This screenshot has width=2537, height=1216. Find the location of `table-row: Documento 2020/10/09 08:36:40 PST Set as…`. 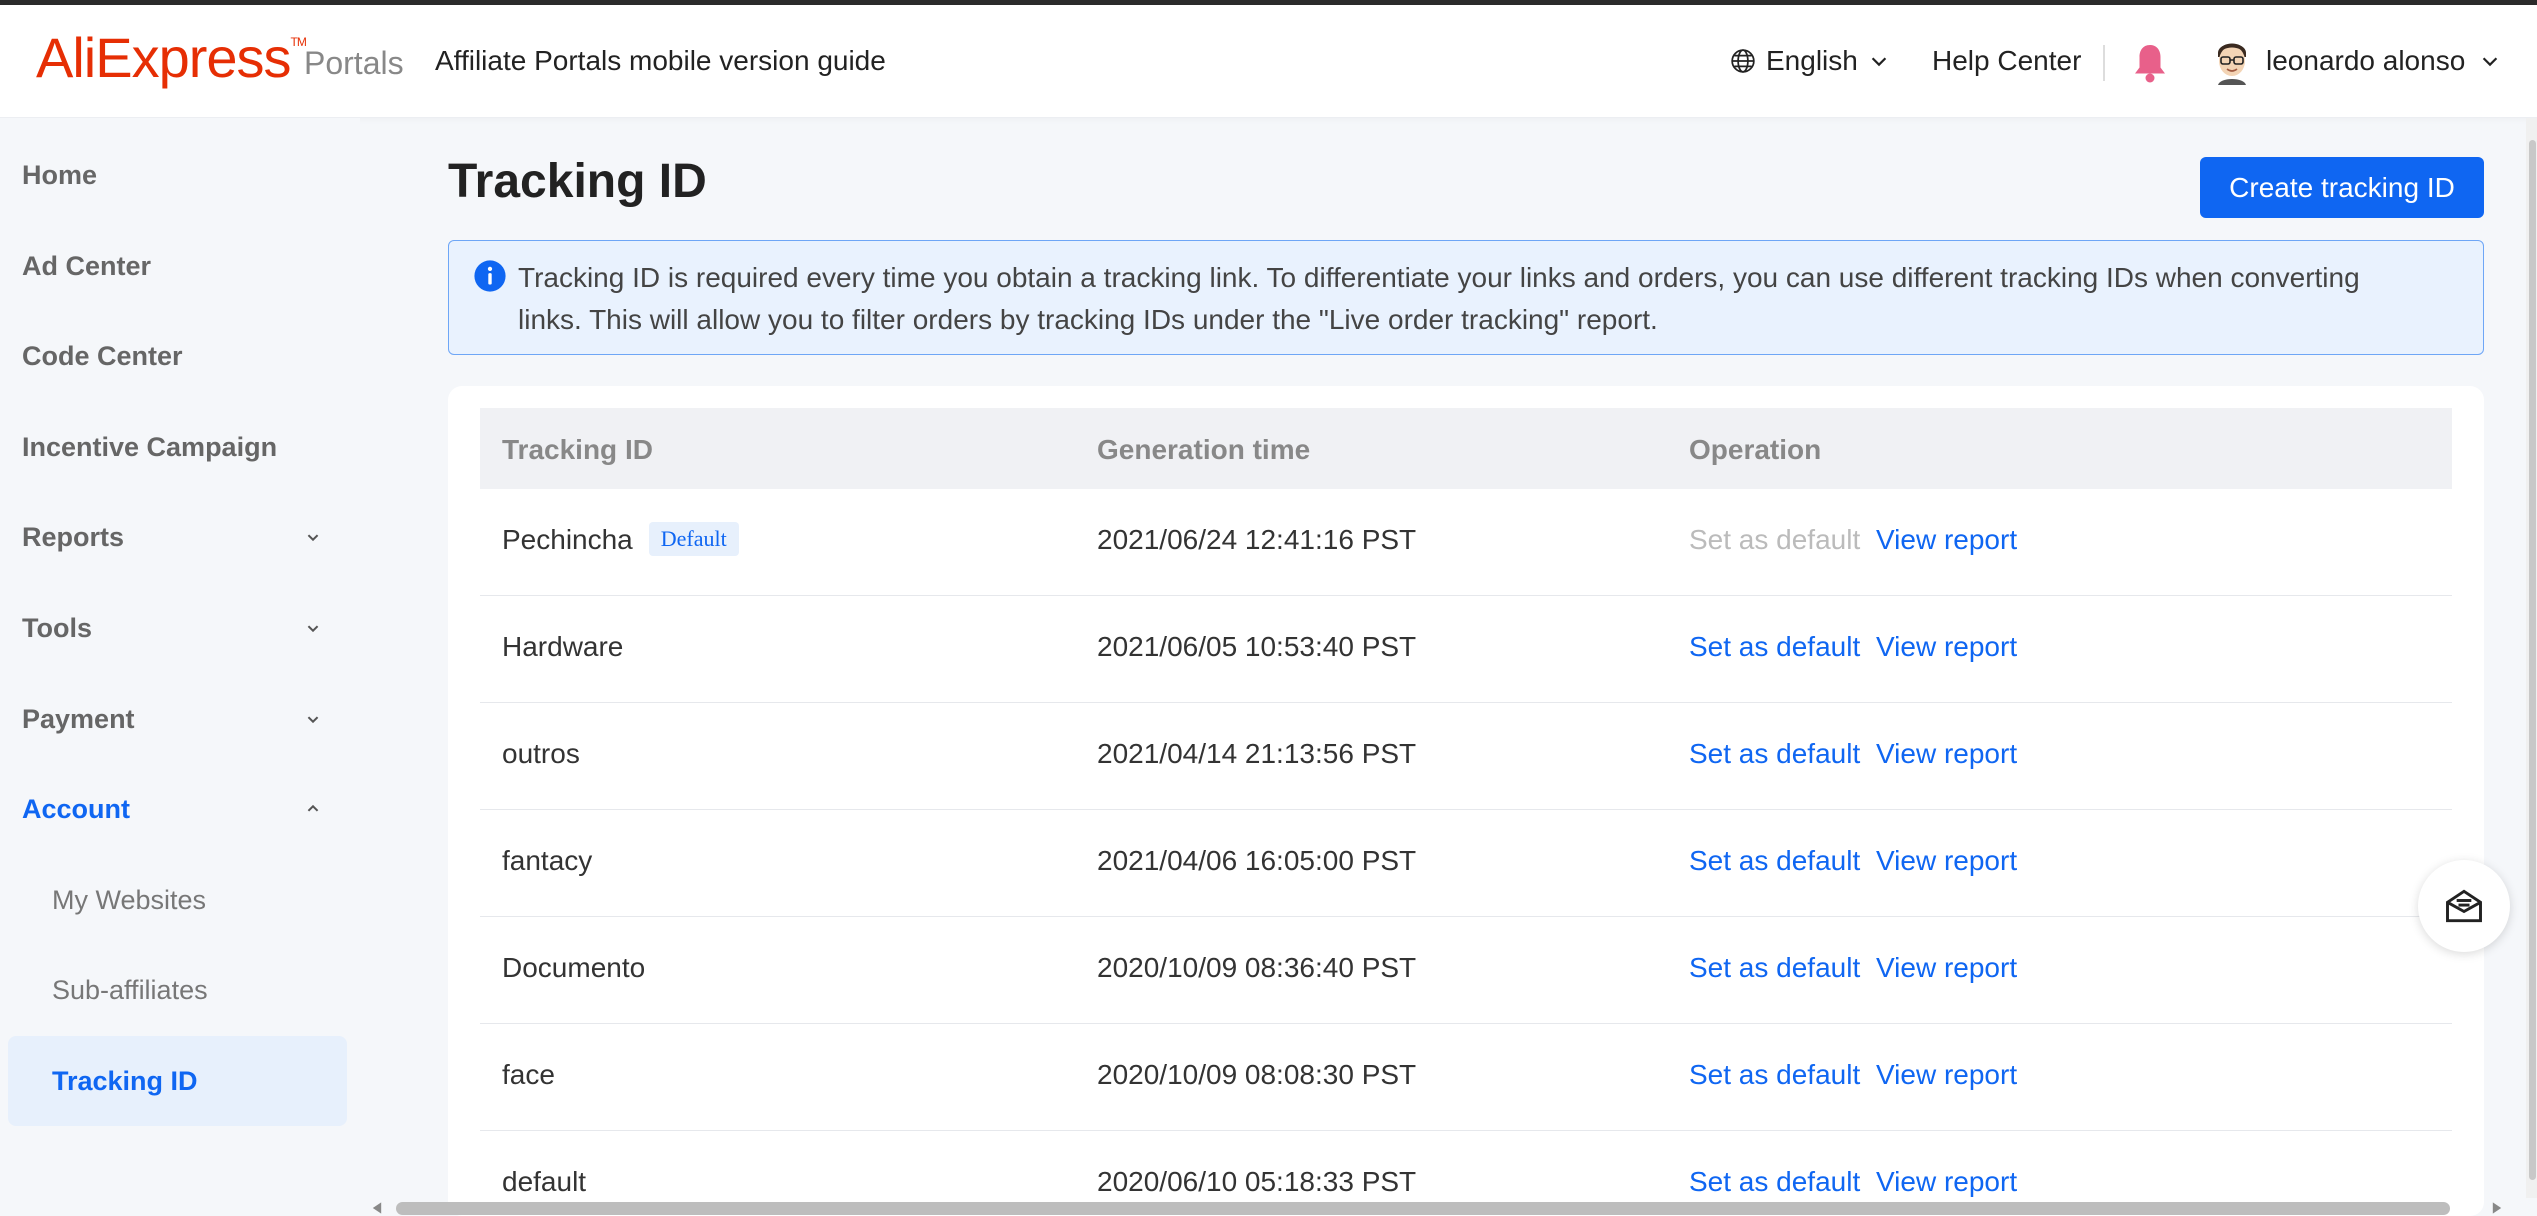

table-row: Documento 2020/10/09 08:36:40 PST Set as… is located at coordinates (1466, 970).